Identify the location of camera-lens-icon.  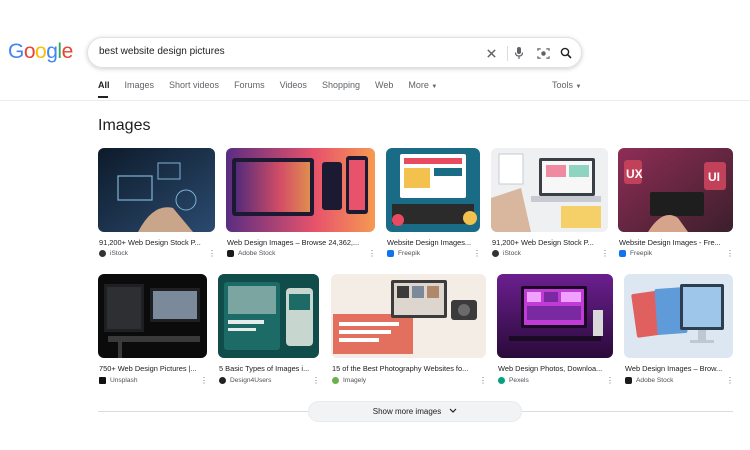
(543, 53).